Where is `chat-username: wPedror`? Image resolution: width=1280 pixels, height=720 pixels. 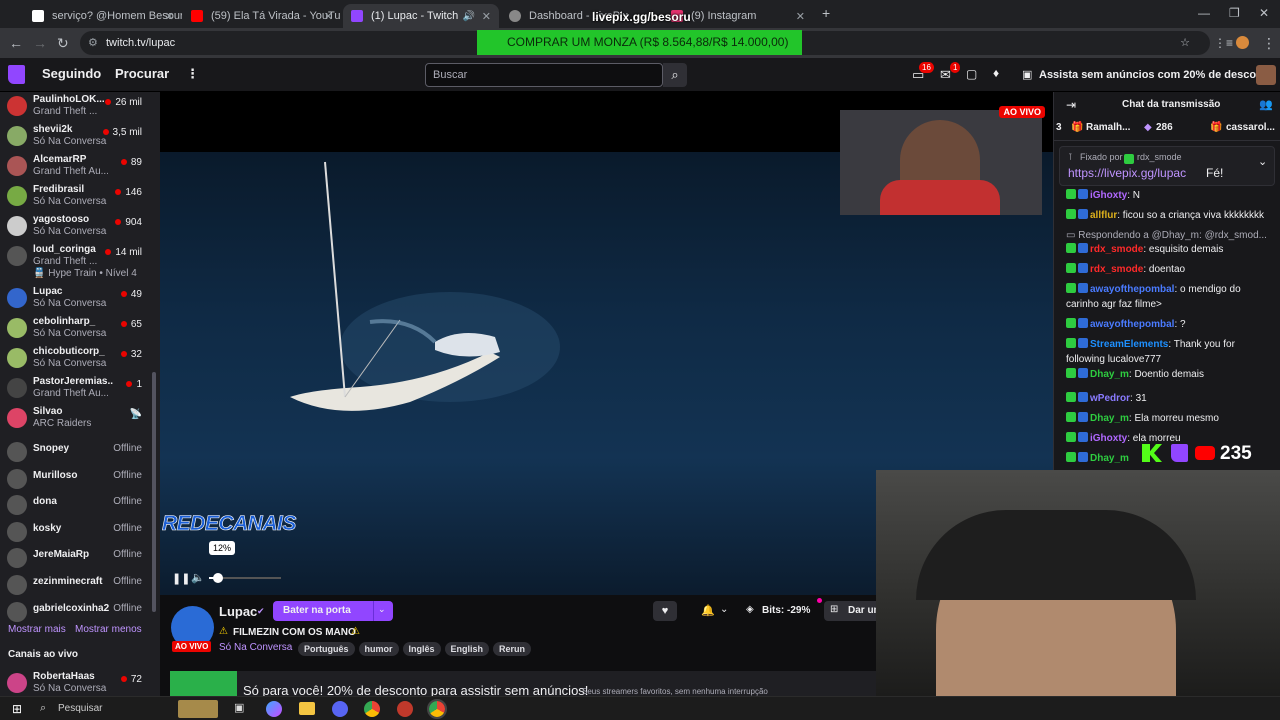
chat-username: wPedror is located at coordinates (1110, 398).